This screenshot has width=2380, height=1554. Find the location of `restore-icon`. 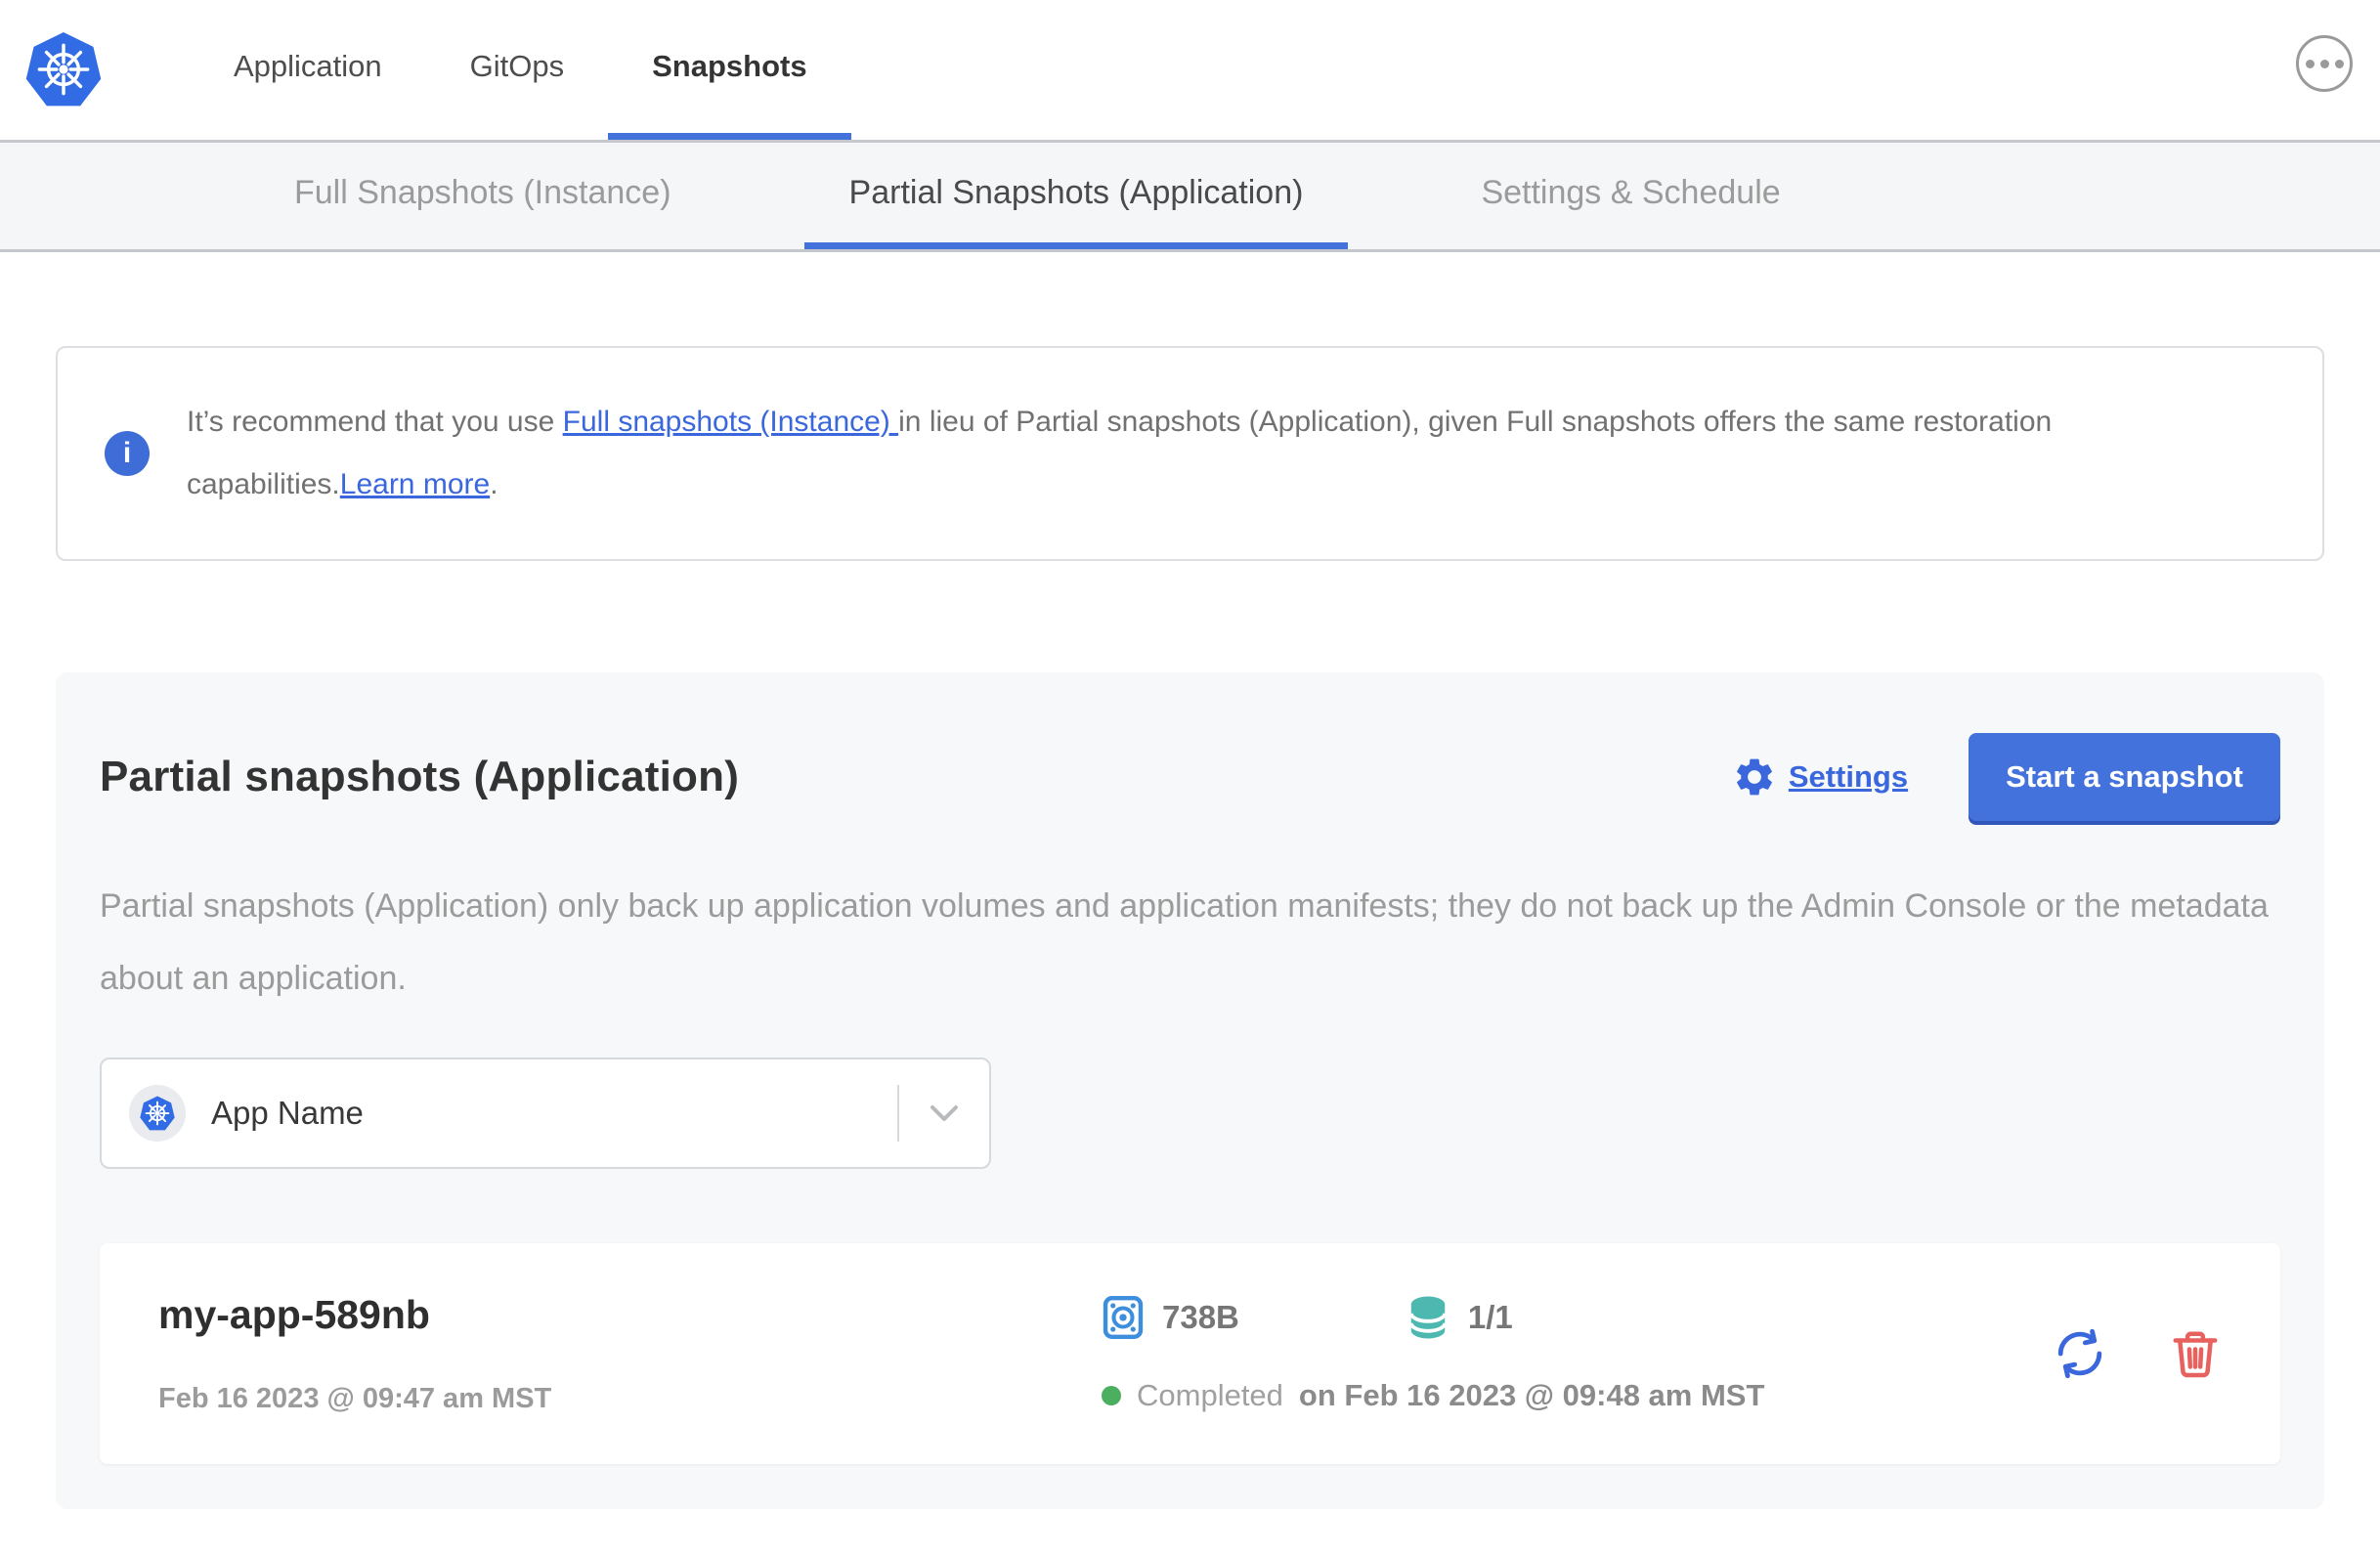

restore-icon is located at coordinates (2079, 1353).